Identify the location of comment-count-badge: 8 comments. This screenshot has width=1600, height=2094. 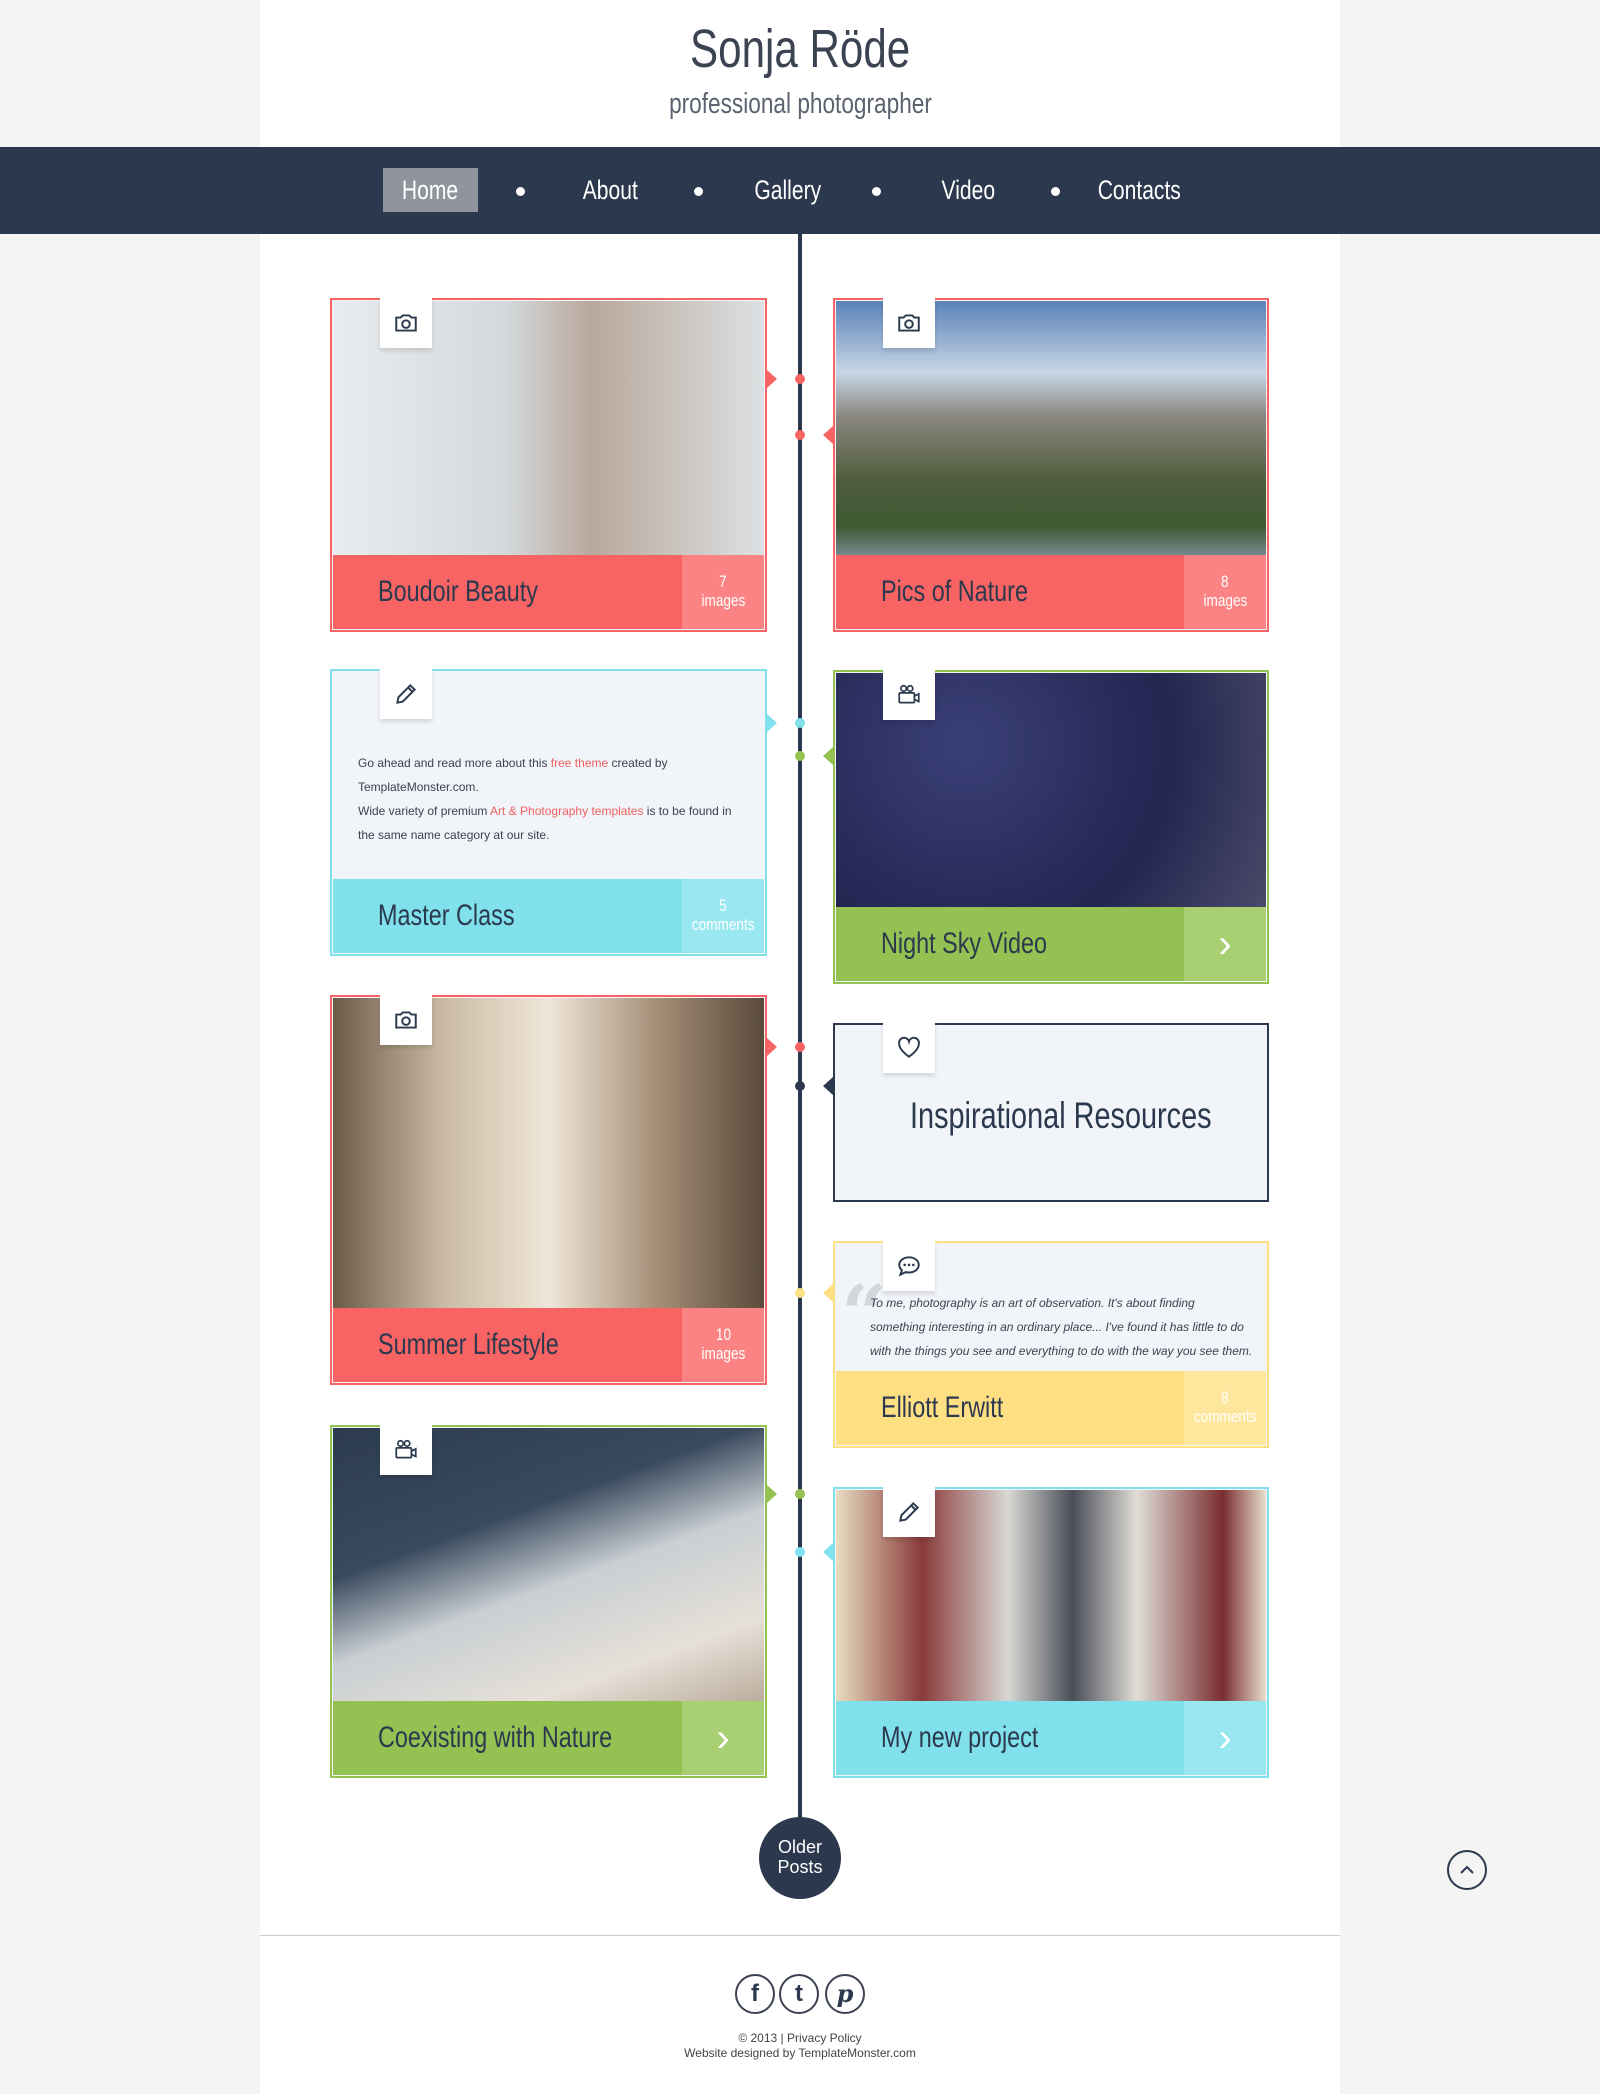
(1225, 1408).